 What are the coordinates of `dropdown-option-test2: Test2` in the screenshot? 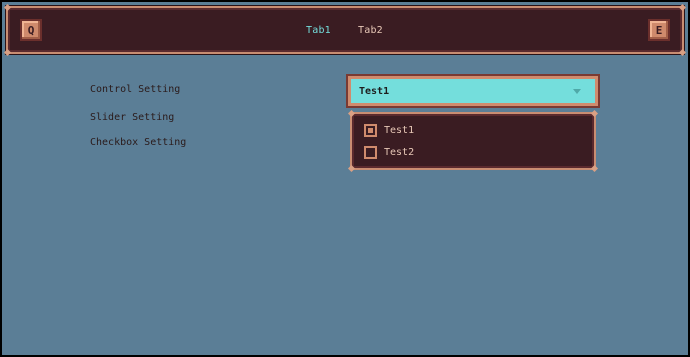 It's located at (389, 152).